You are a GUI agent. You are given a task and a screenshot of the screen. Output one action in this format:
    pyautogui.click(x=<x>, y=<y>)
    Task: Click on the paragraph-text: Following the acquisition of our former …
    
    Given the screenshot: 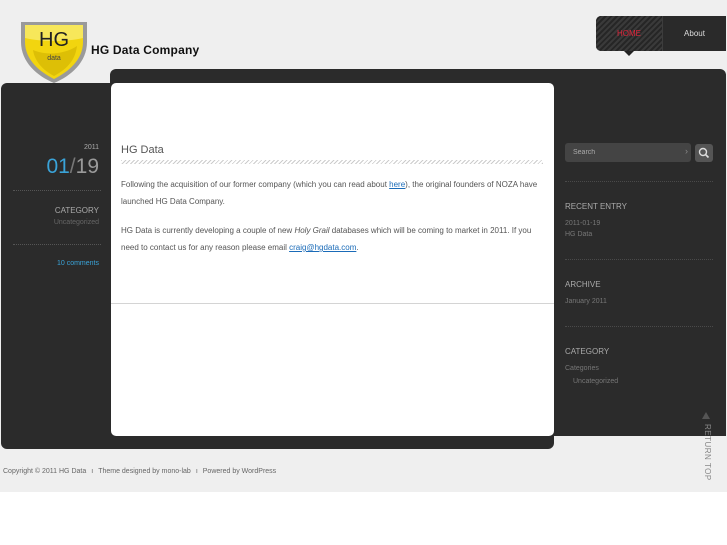 What is the action you would take?
    pyautogui.click(x=255, y=184)
    